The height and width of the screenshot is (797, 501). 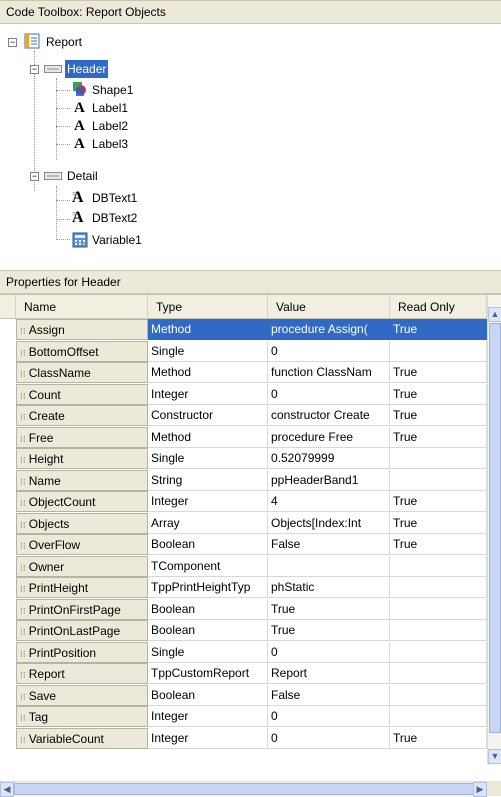 What do you see at coordinates (82, 176) in the screenshot?
I see `tree-item-detail: Detail` at bounding box center [82, 176].